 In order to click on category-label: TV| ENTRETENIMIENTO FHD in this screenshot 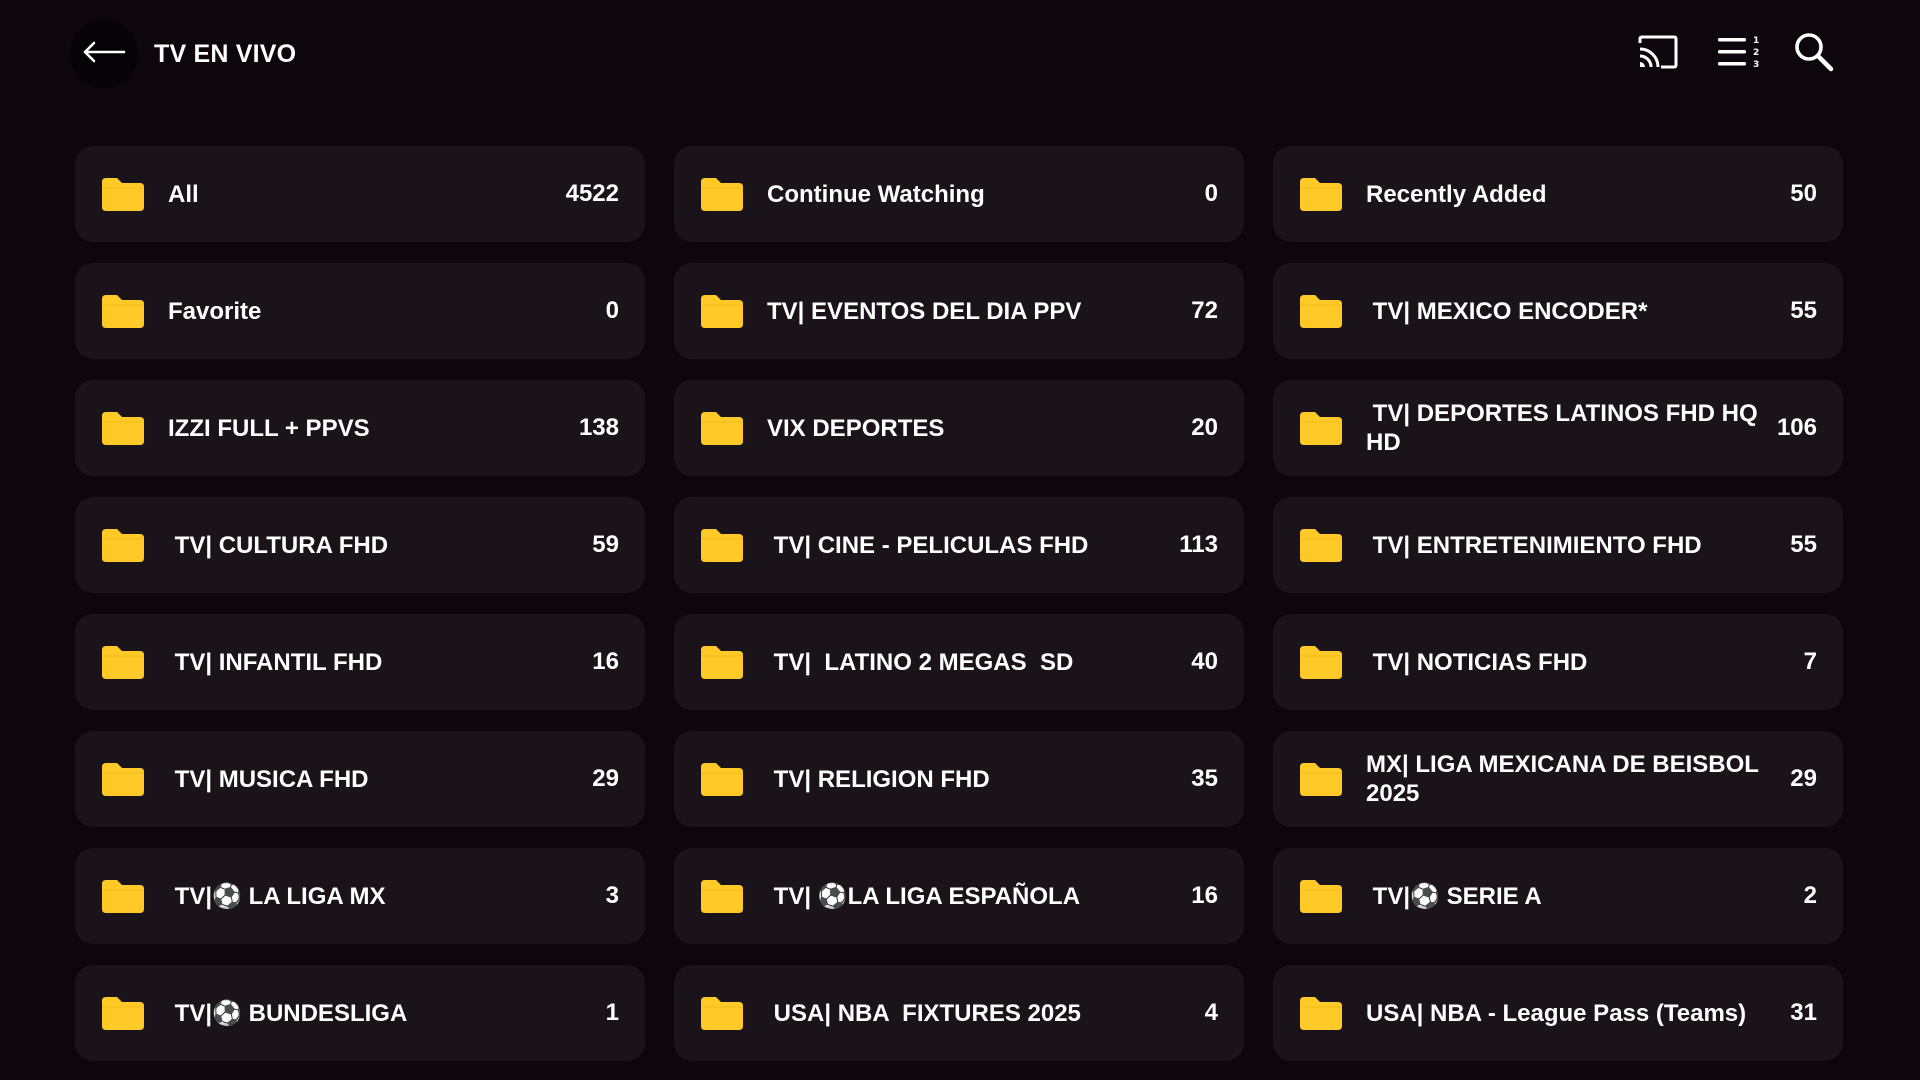, I will do `click(1534, 545)`.